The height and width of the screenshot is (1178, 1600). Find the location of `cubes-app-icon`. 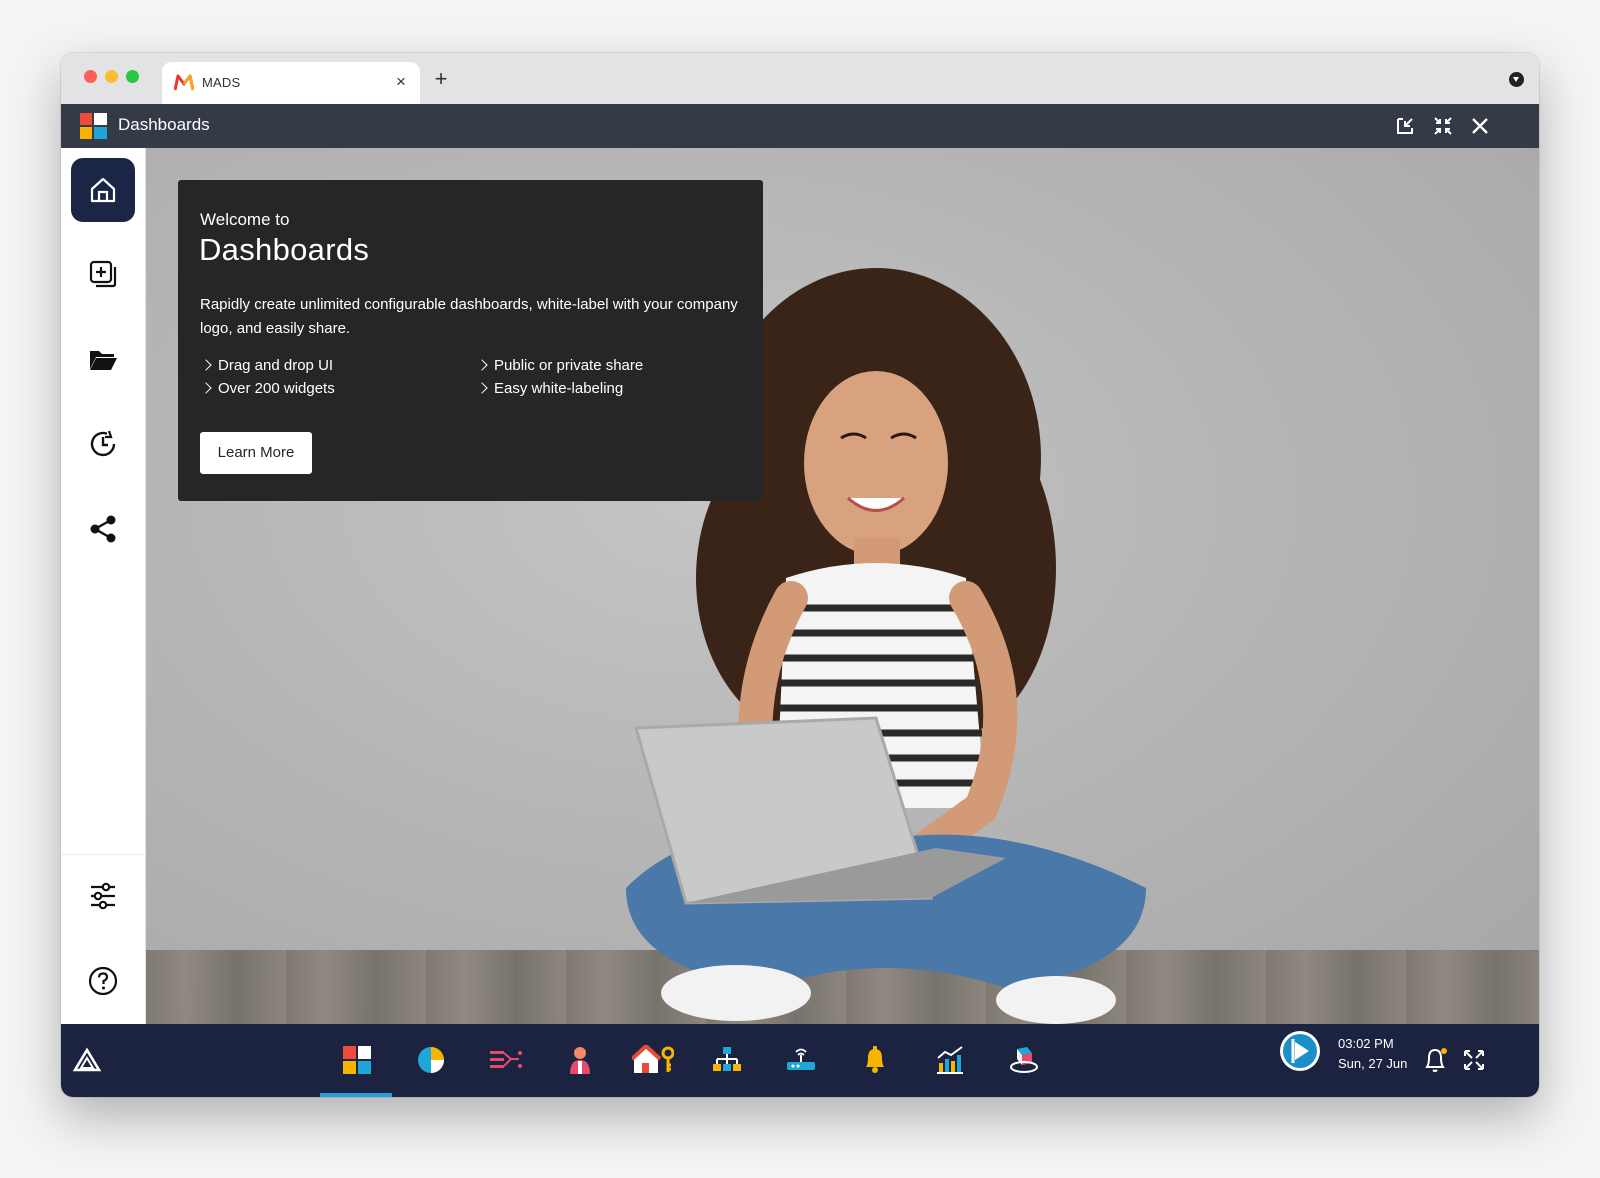

cubes-app-icon is located at coordinates (1024, 1060).